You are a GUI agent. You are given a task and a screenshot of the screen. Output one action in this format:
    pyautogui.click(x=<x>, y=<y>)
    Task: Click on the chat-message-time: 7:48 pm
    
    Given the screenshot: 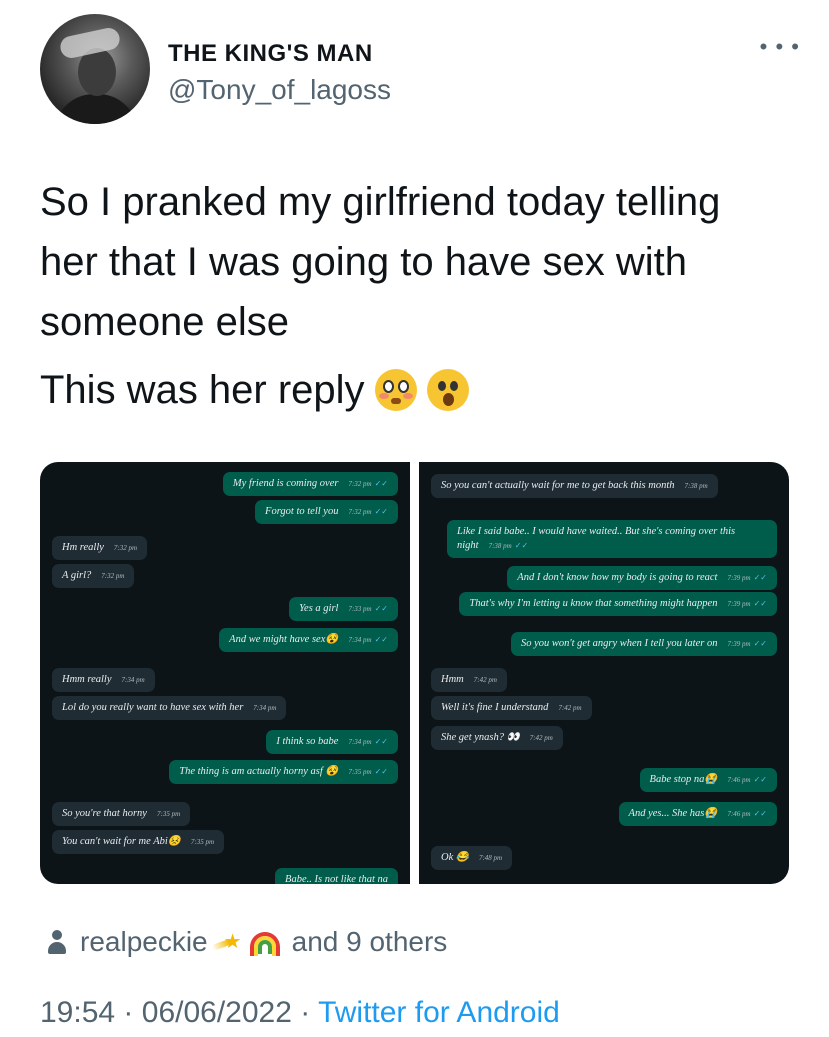 What is the action you would take?
    pyautogui.click(x=490, y=858)
    